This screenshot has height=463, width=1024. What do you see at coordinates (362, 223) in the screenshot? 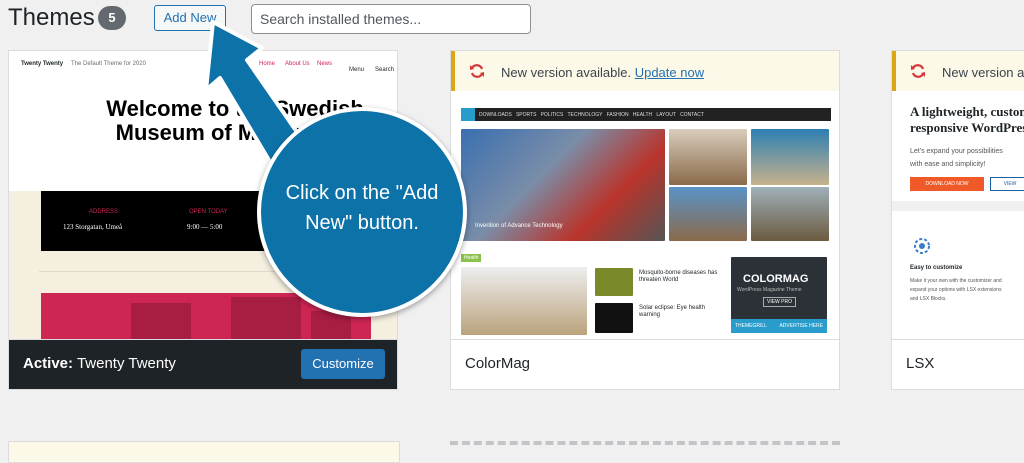
I see `callout-text-line2: New" button.` at bounding box center [362, 223].